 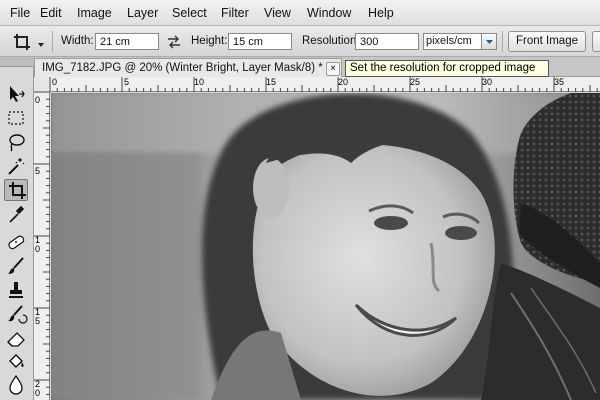 What do you see at coordinates (199, 82) in the screenshot?
I see `ruler-label: 10` at bounding box center [199, 82].